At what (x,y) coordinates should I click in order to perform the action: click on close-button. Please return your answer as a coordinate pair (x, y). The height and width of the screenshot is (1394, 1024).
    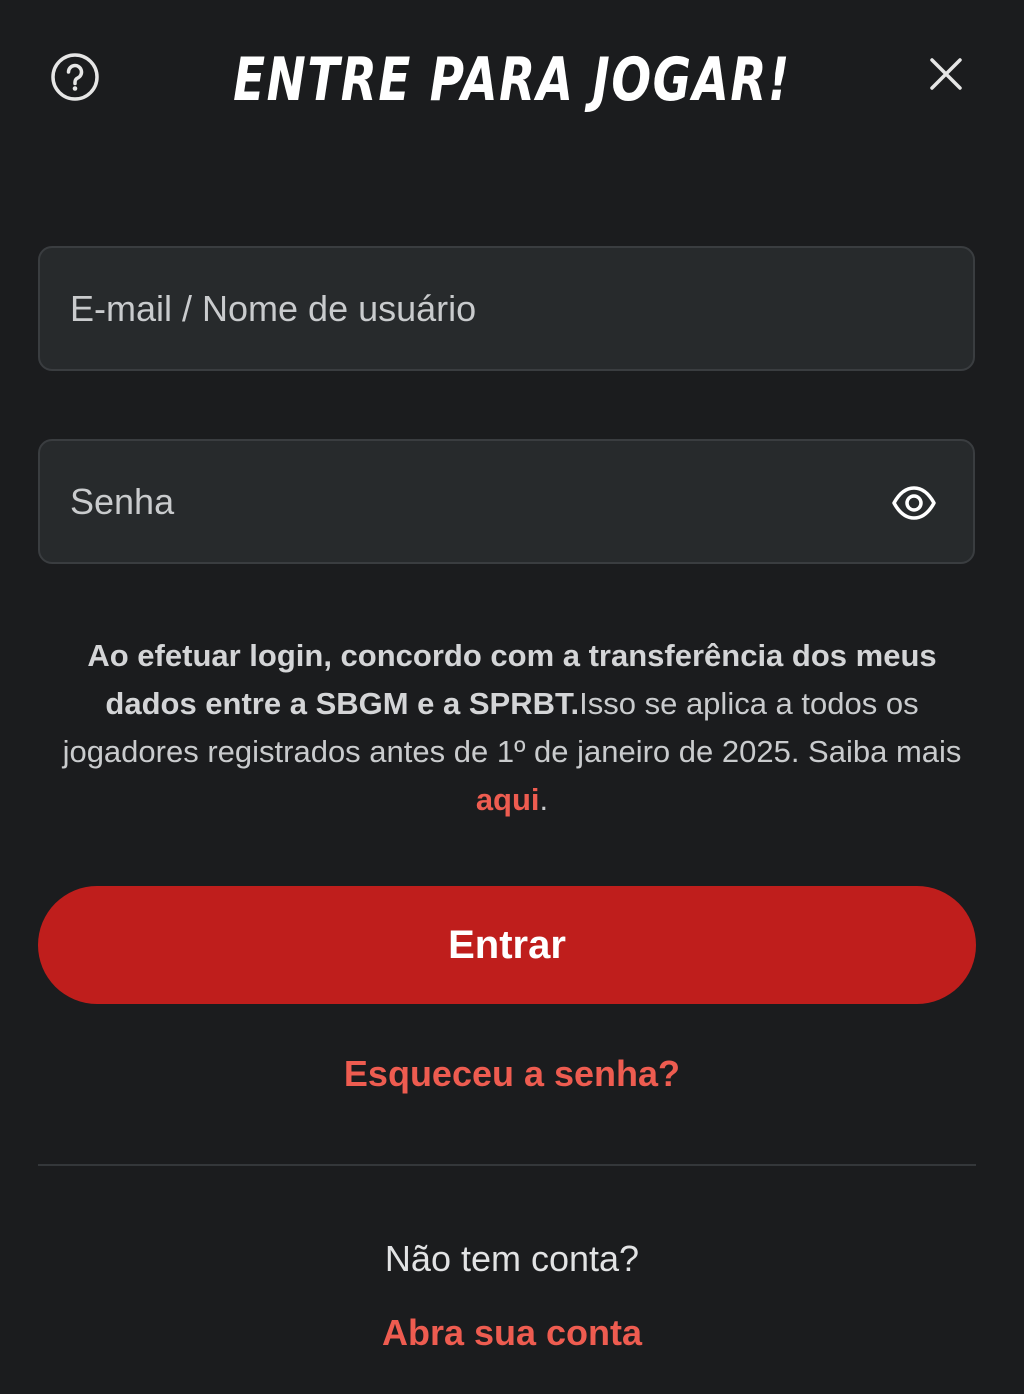
    Looking at the image, I should click on (946, 74).